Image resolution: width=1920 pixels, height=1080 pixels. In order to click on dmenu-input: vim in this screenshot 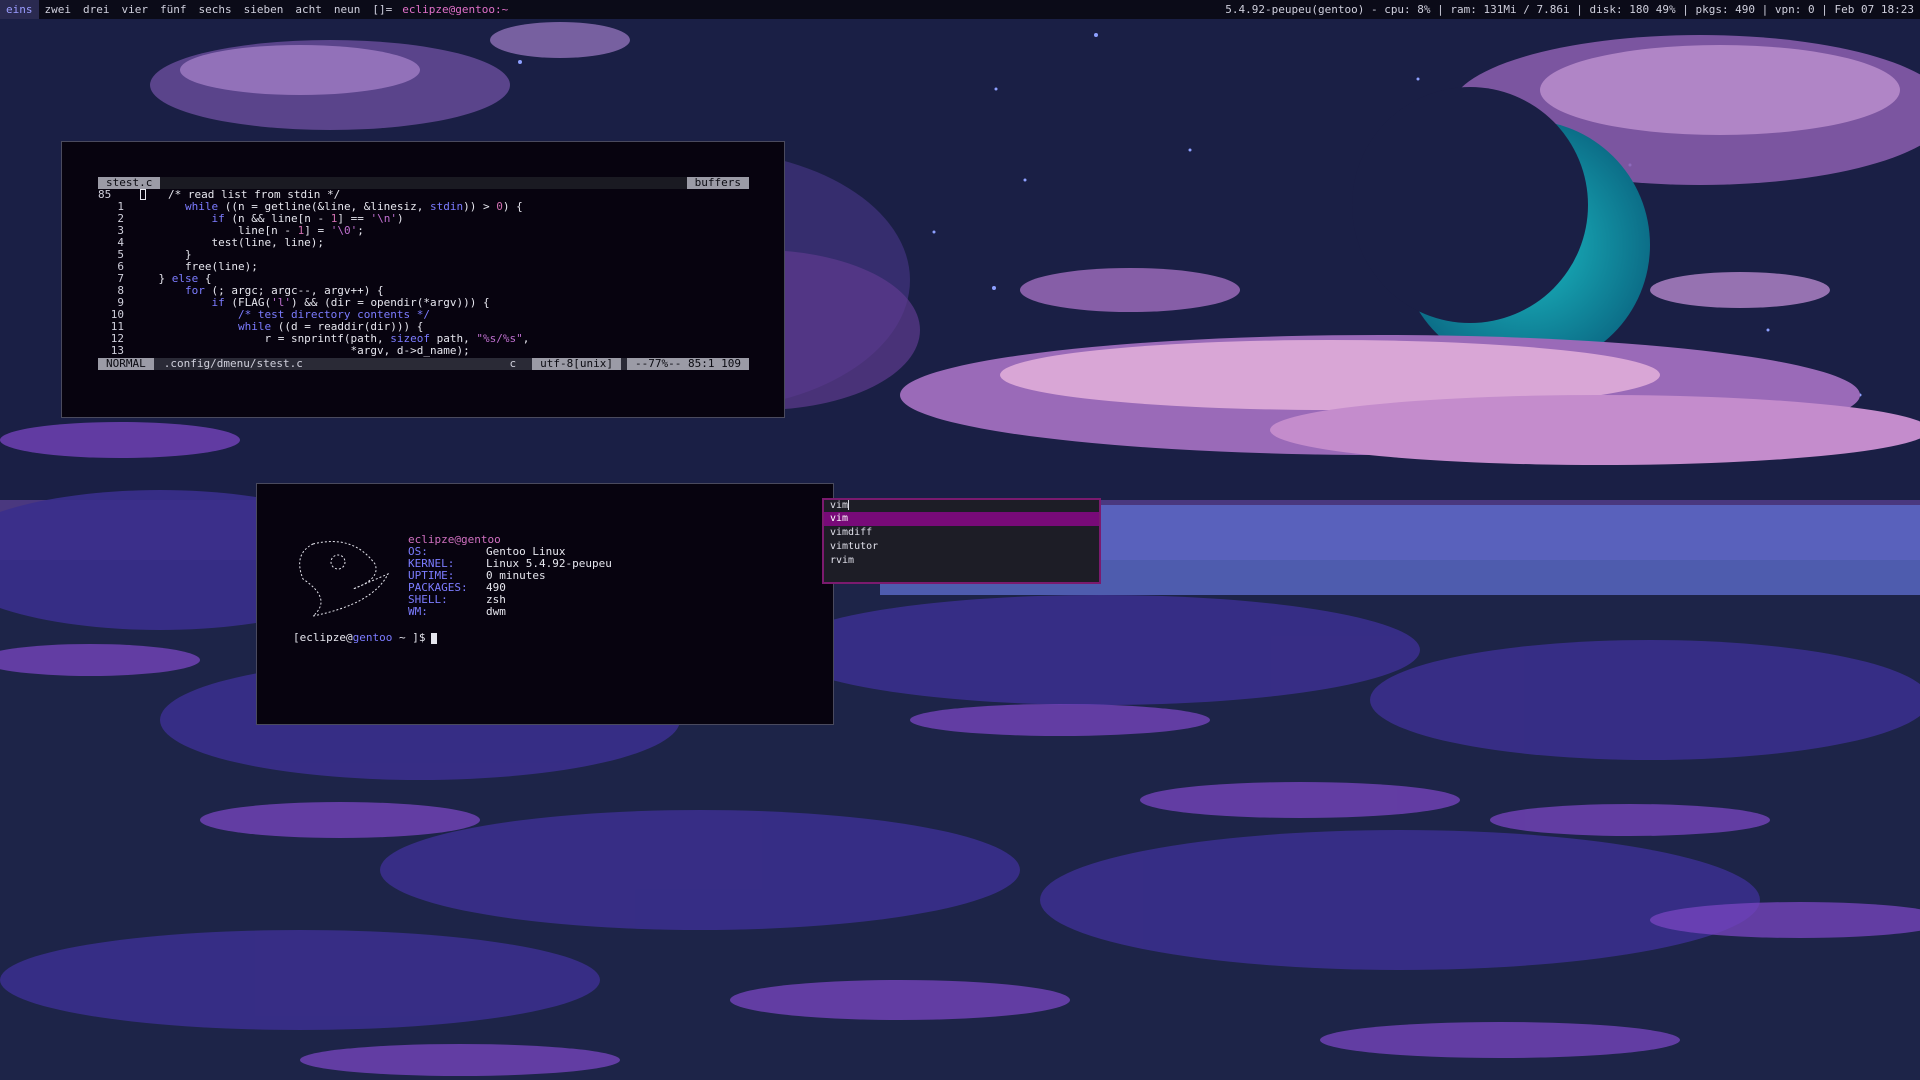, I will do `click(961, 506)`.